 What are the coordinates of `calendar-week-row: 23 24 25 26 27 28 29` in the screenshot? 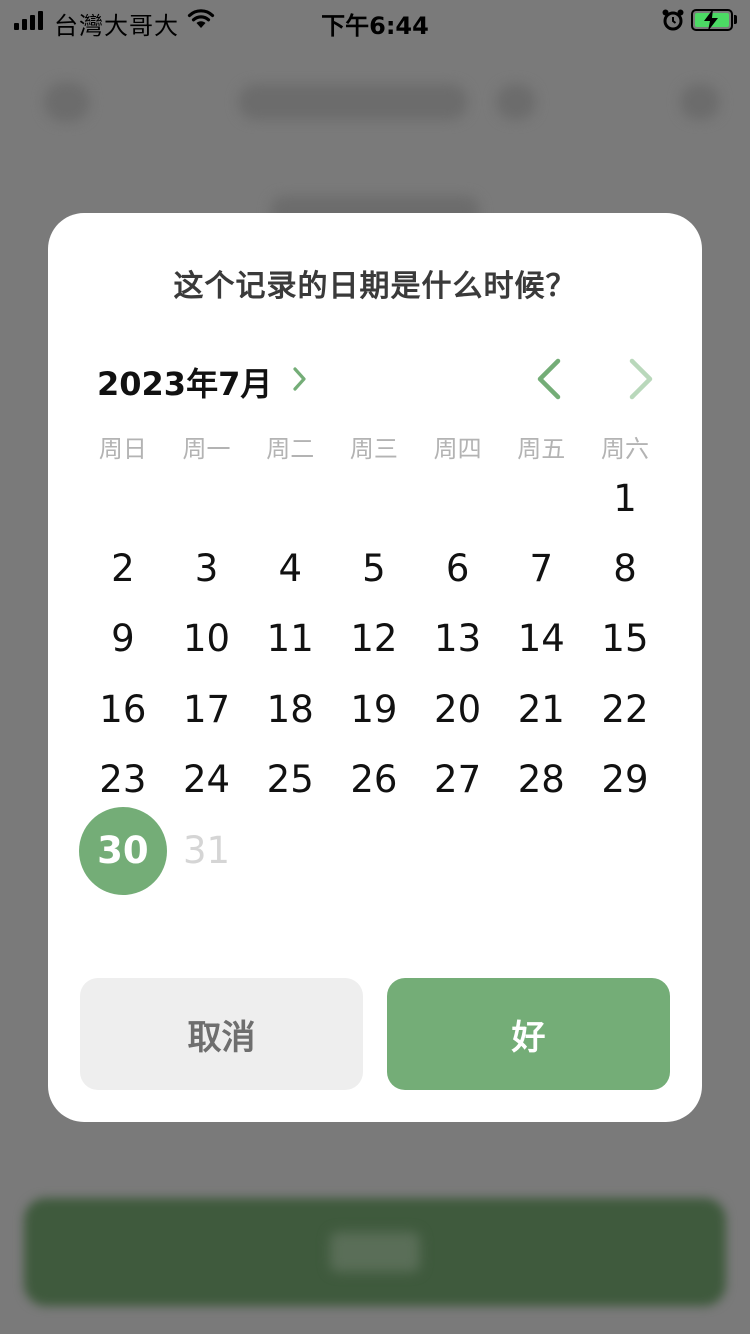 It's located at (374, 780).